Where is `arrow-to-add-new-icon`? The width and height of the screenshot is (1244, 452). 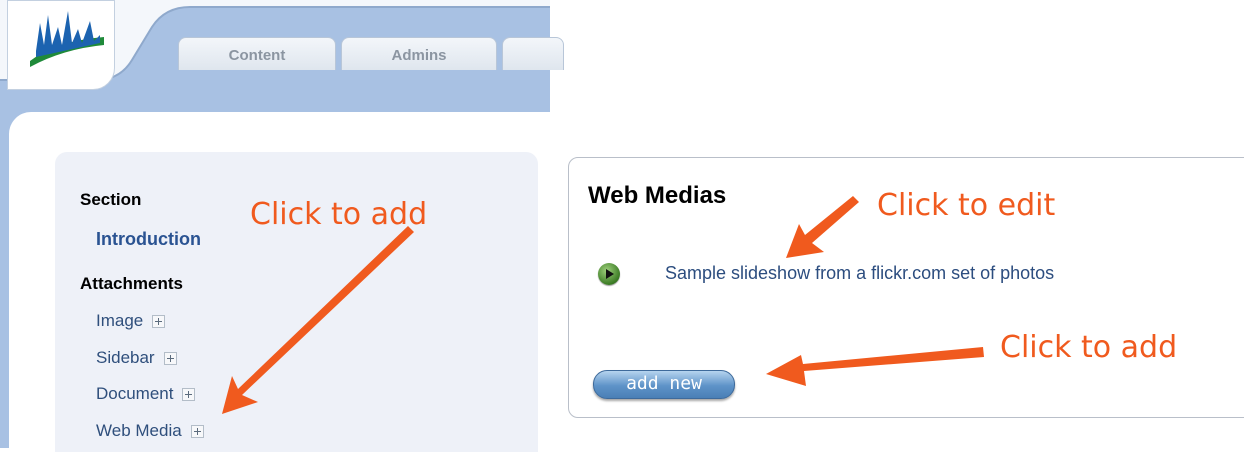
arrow-to-add-new-icon is located at coordinates (875, 366).